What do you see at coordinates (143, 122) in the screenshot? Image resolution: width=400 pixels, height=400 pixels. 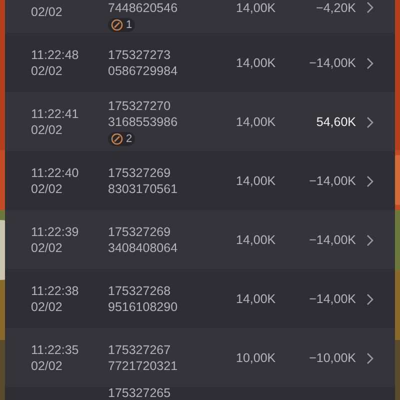 I see `transaction-id: 3168553986` at bounding box center [143, 122].